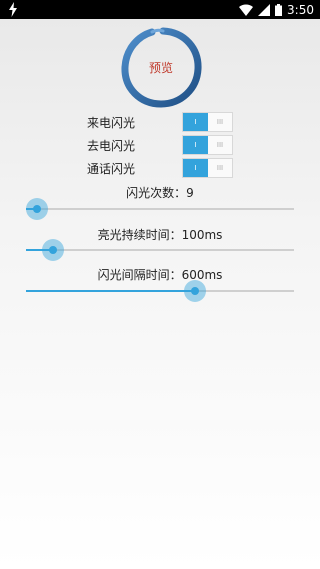 The width and height of the screenshot is (320, 569). I want to click on wifi-icon, so click(246, 9).